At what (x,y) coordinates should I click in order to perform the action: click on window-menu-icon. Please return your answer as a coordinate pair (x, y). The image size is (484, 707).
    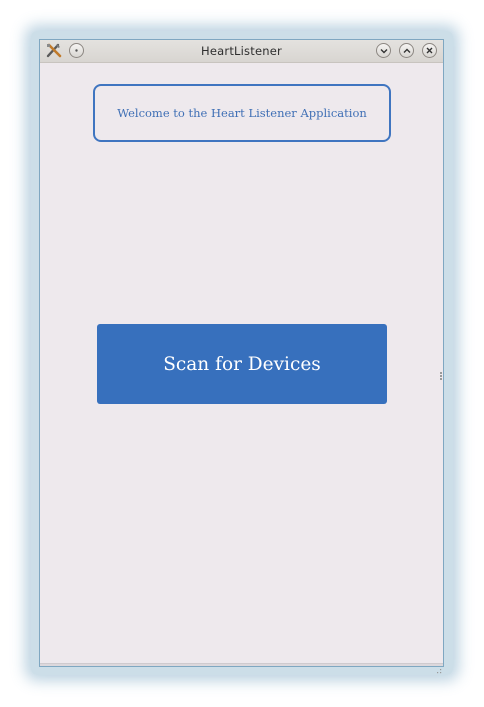
    Looking at the image, I should click on (76, 50).